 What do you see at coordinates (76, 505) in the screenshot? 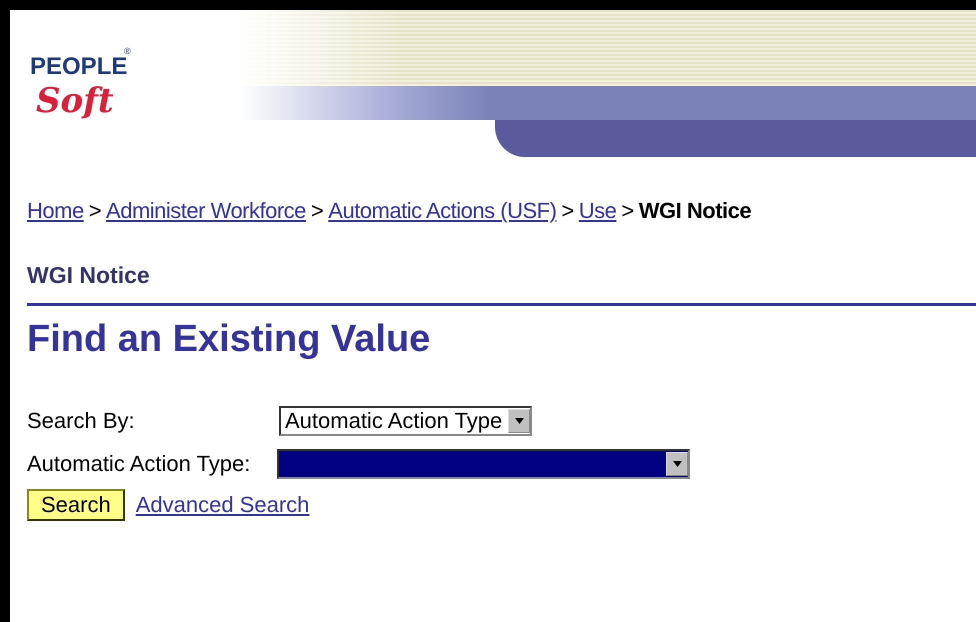
I see `search-button: Search` at bounding box center [76, 505].